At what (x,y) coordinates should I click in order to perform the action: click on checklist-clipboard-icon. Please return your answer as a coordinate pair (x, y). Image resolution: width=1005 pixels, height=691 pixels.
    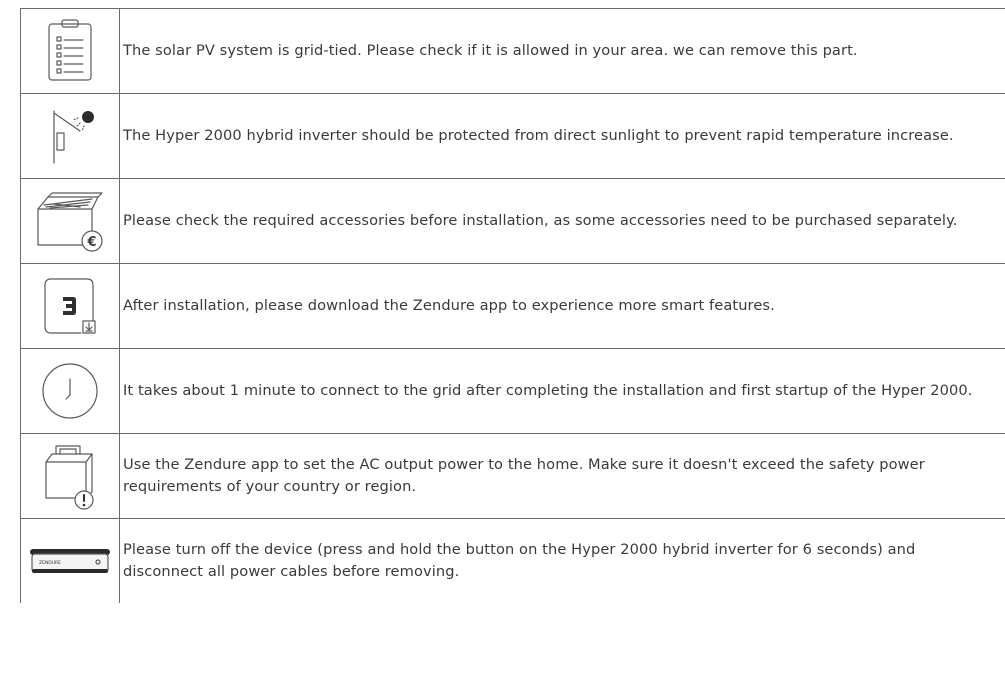
    Looking at the image, I should click on (70, 50).